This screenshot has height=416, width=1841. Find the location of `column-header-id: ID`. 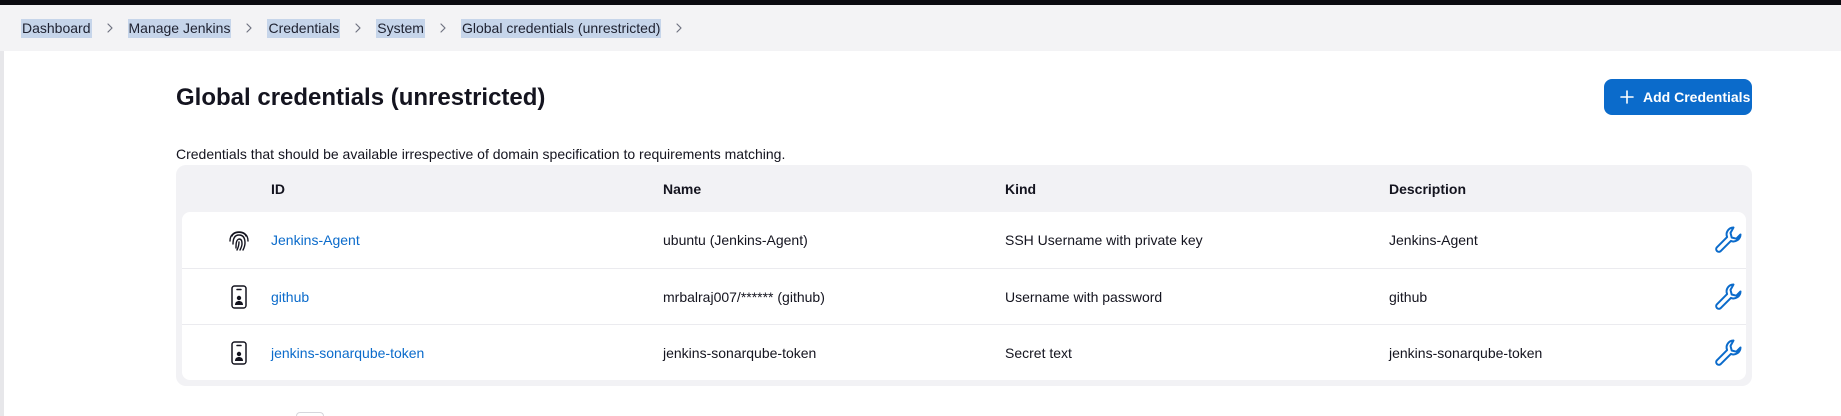

column-header-id: ID is located at coordinates (278, 189).